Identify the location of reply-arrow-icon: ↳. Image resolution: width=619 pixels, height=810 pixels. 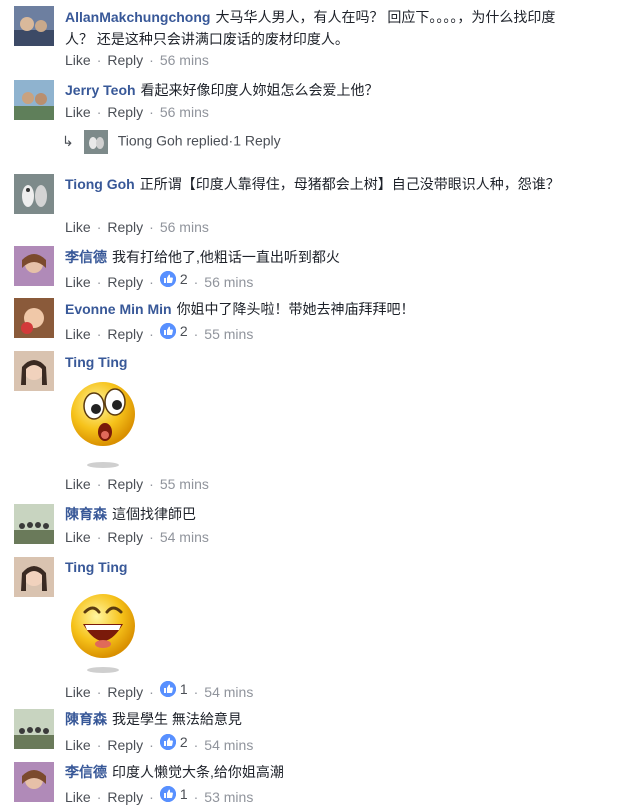
(68, 140).